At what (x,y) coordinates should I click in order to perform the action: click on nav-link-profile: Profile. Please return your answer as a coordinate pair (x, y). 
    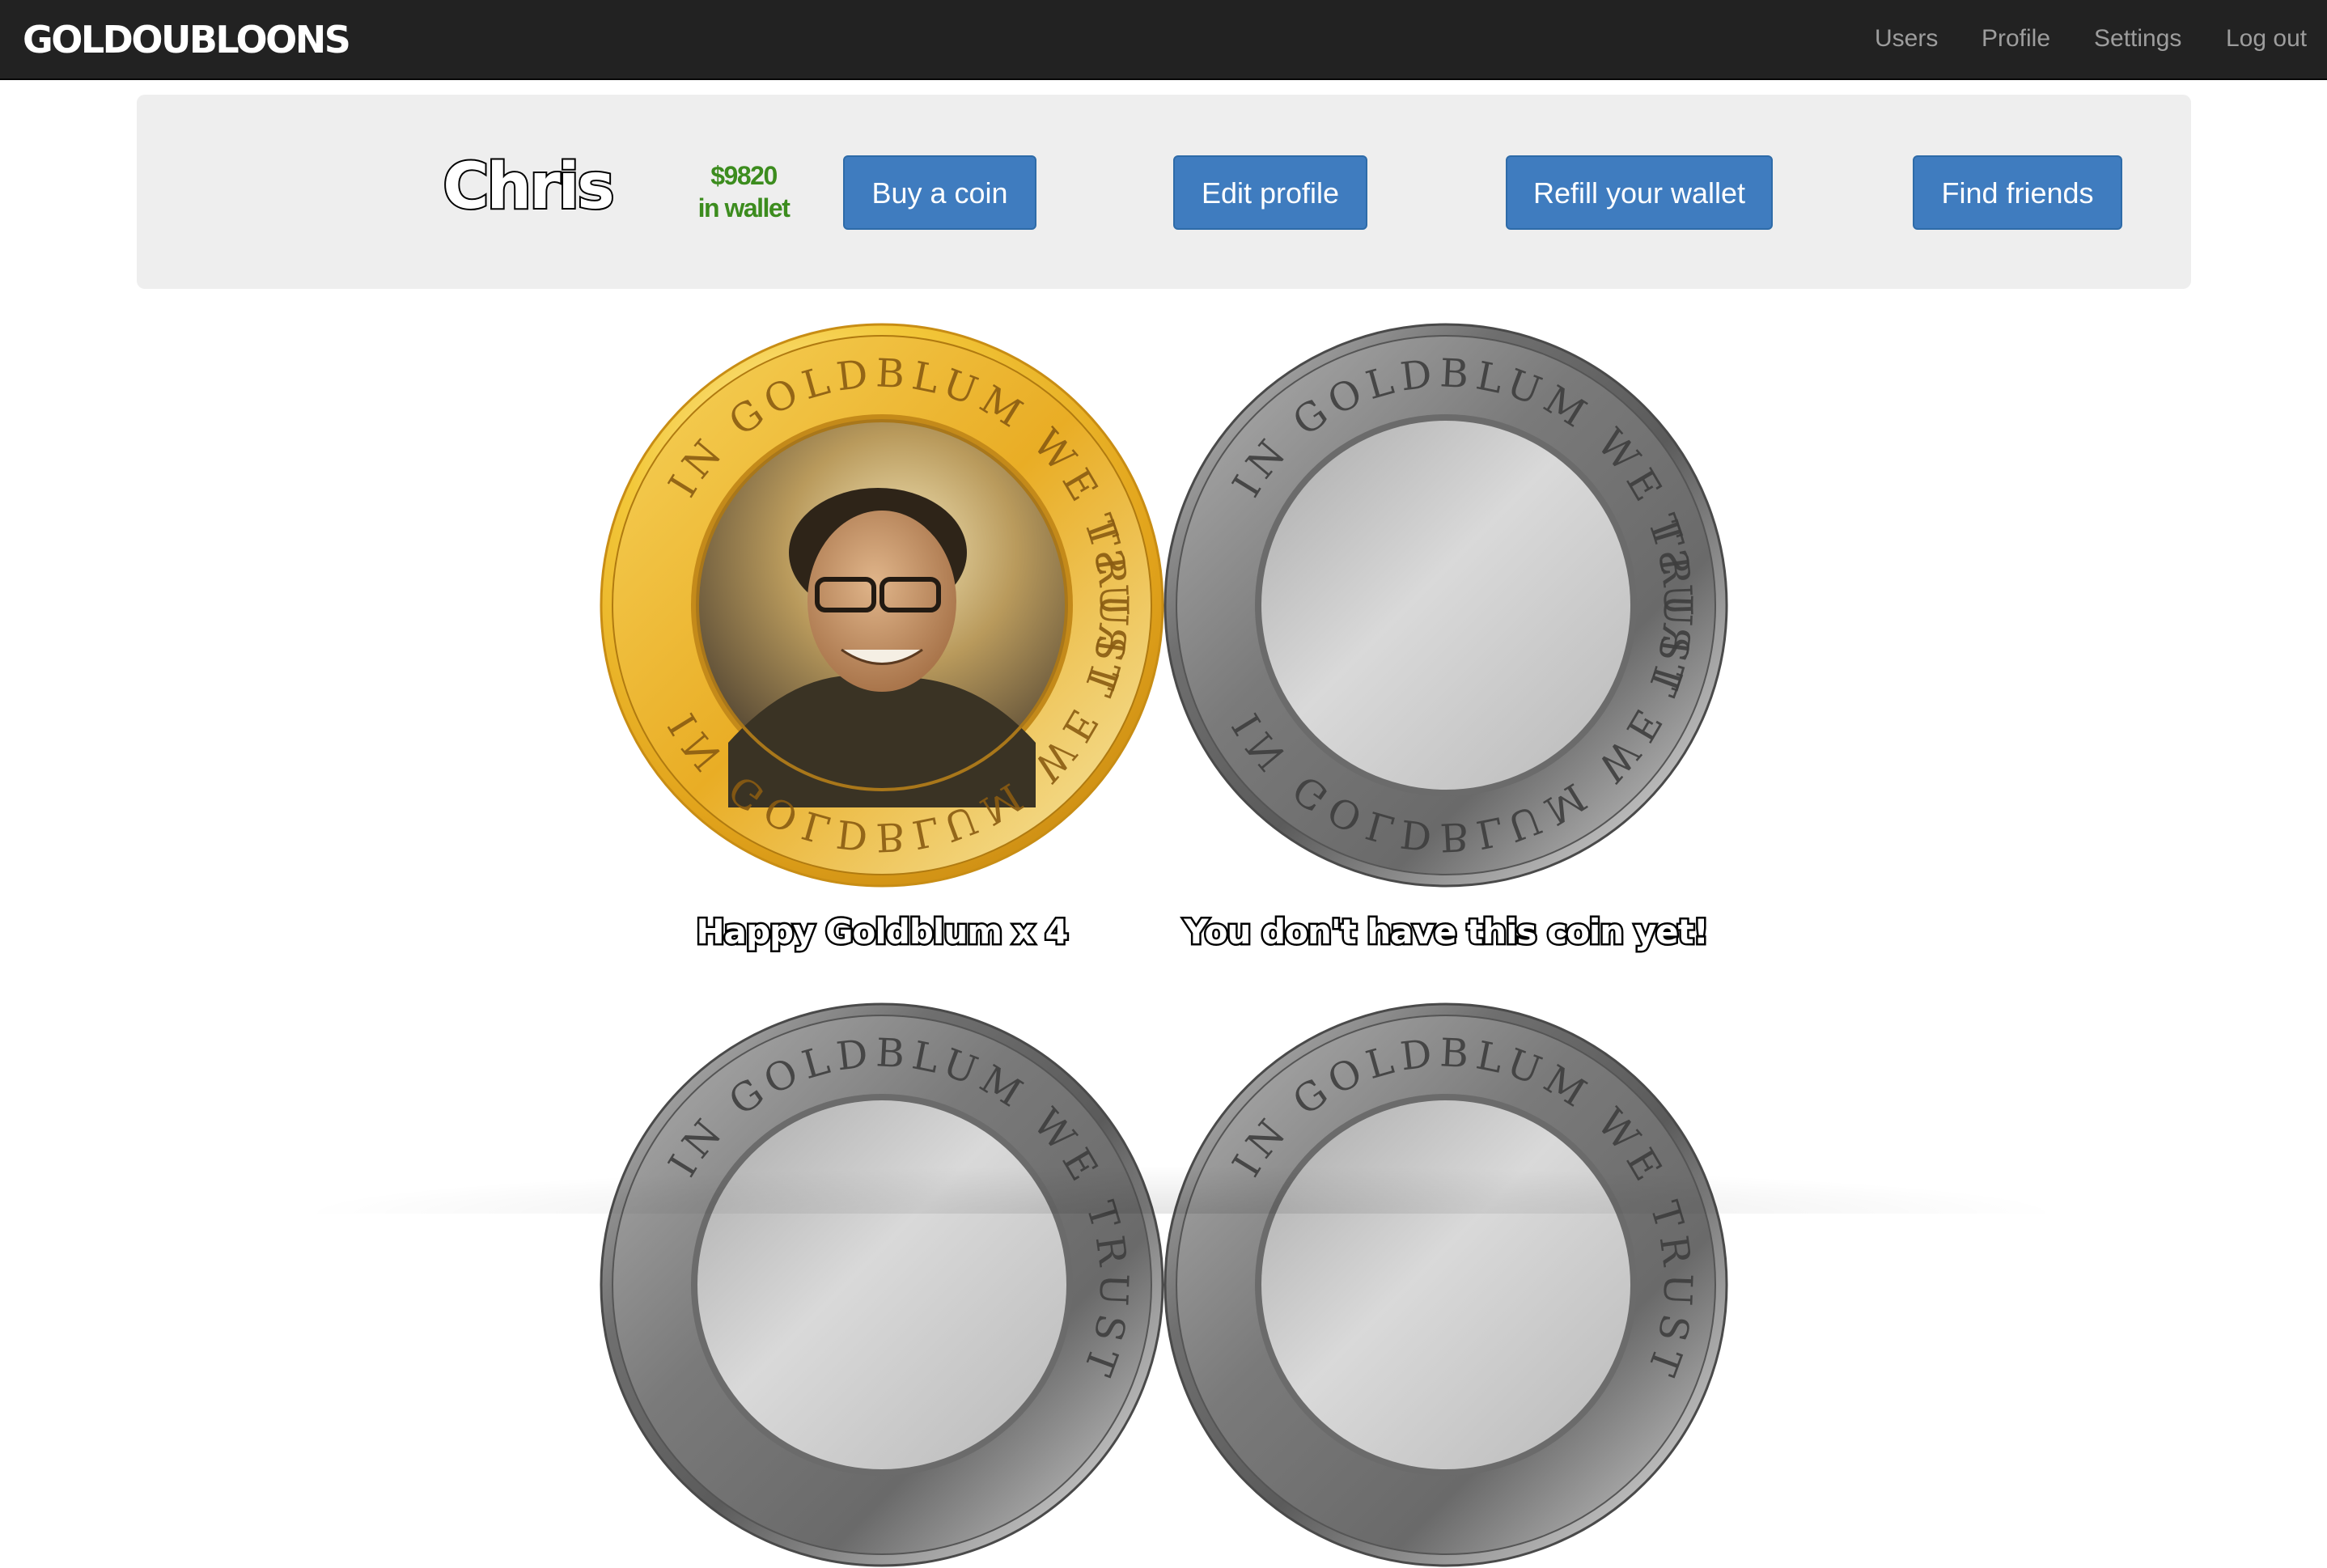
    Looking at the image, I should click on (2016, 39).